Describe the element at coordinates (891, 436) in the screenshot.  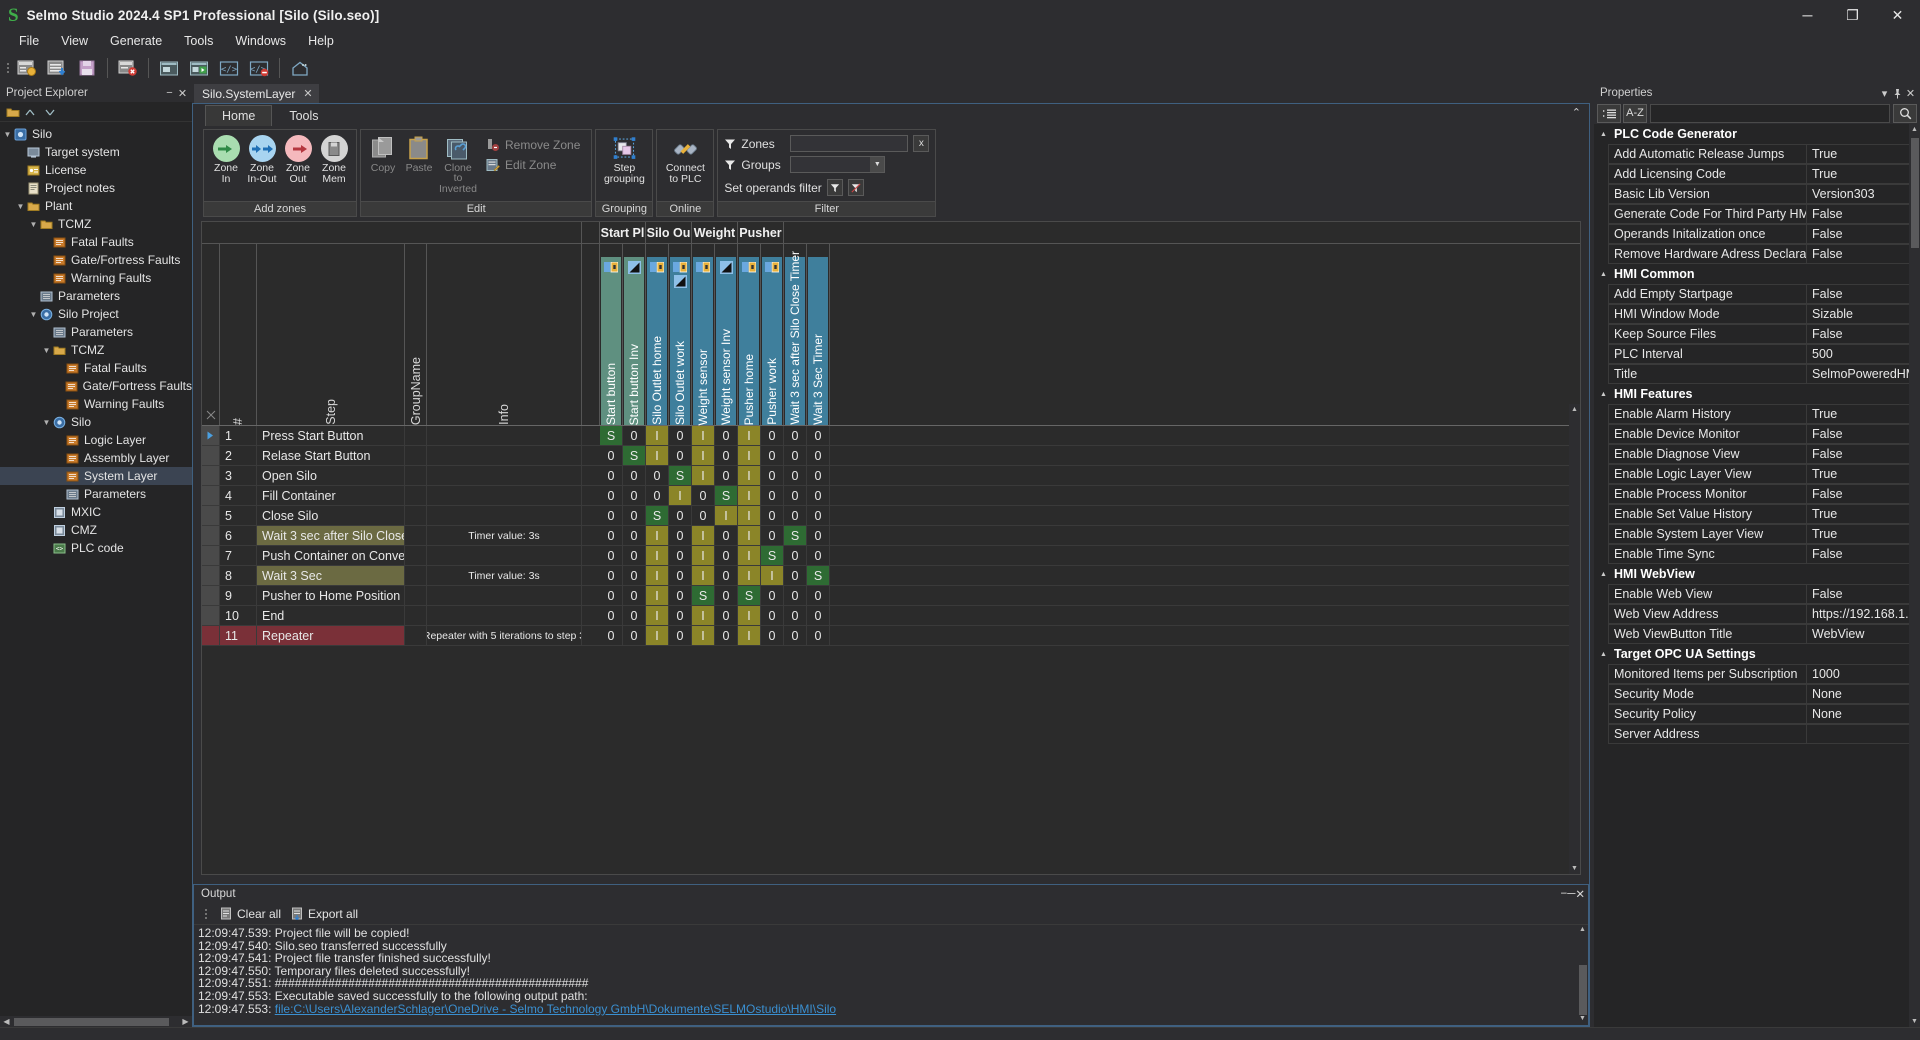
I see `grid-row: 1 Press Start Button S 0 I 0 I 0 I 0 0 0` at that location.